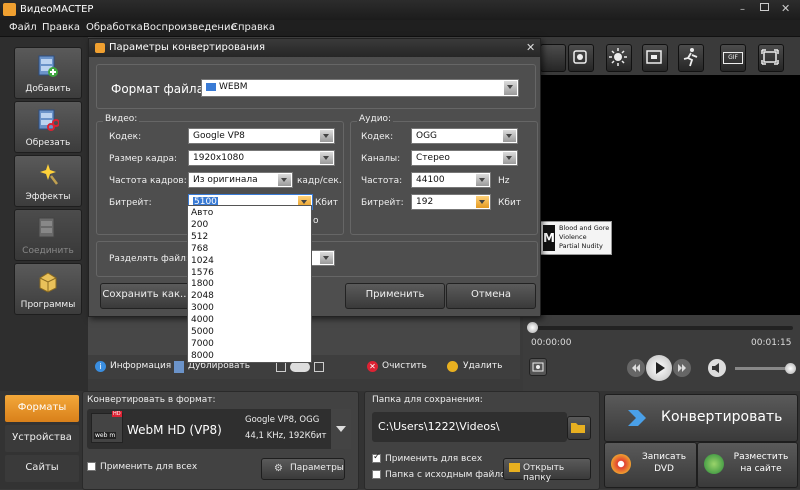  Describe the element at coordinates (199, 225) in the screenshot. I see `bitrate-option: 200` at that location.